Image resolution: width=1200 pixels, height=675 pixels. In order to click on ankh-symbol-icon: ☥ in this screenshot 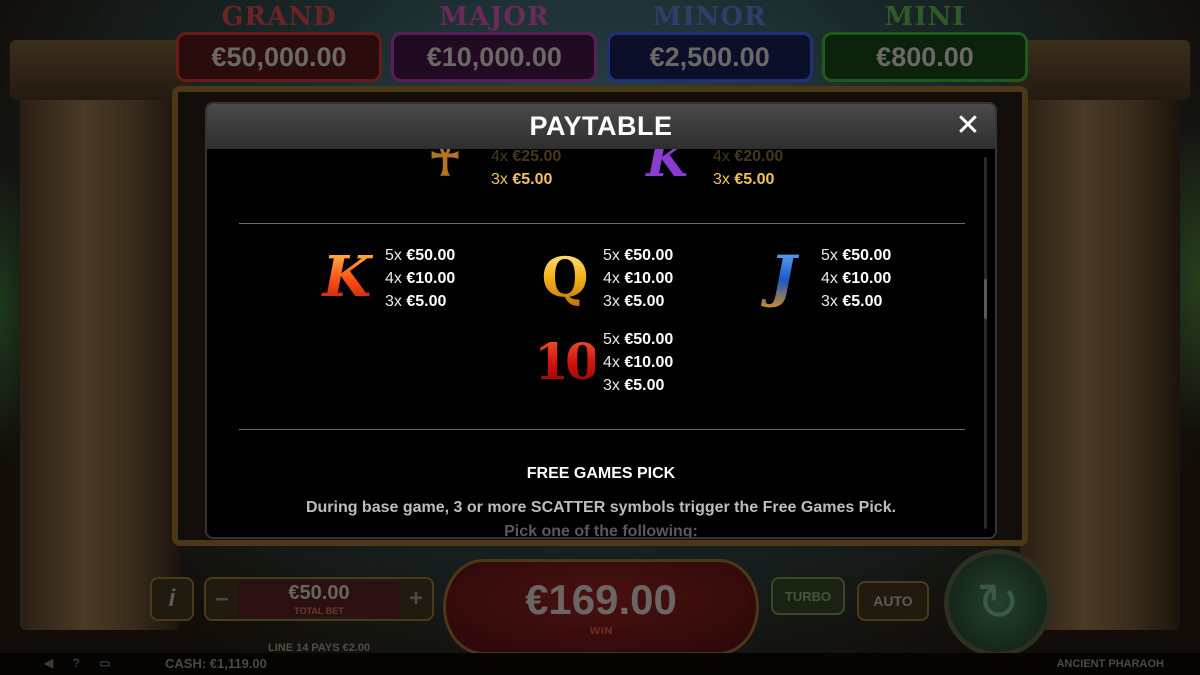, I will do `click(445, 167)`.